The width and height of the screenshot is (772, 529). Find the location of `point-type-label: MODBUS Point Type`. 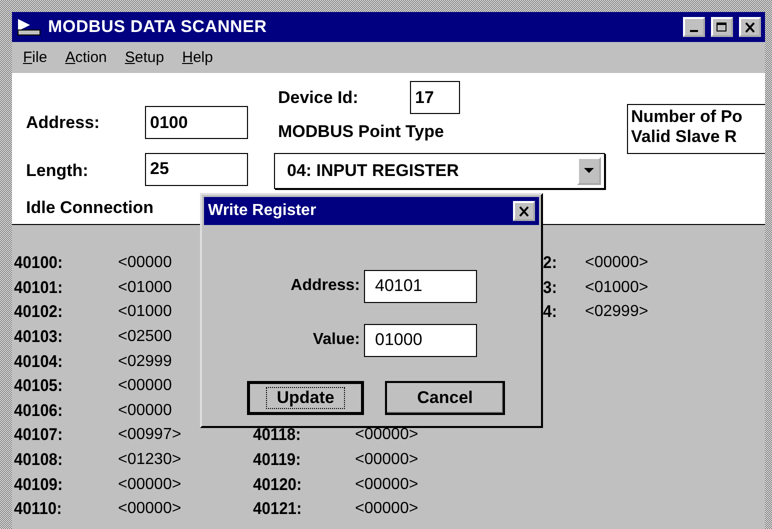

point-type-label: MODBUS Point Type is located at coordinates (361, 132).